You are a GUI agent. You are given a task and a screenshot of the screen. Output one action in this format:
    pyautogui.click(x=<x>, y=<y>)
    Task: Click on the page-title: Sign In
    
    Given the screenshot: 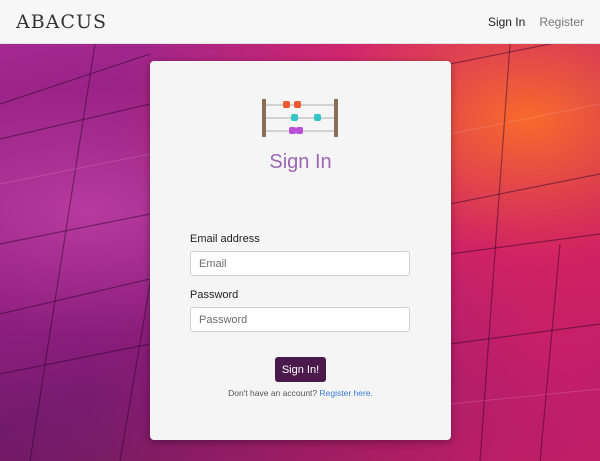 What is the action you would take?
    pyautogui.click(x=300, y=162)
    